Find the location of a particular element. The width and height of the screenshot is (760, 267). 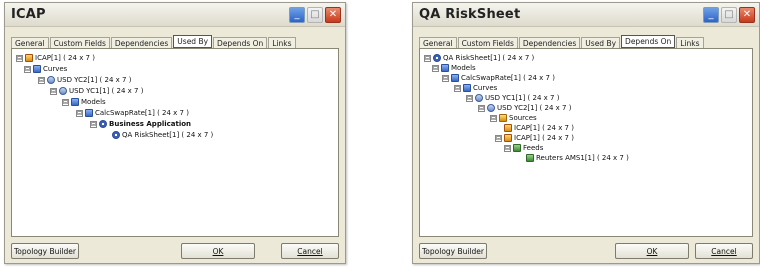

tree-node: ICAP[1] ( 24 x 7 ) is located at coordinates (539, 128).